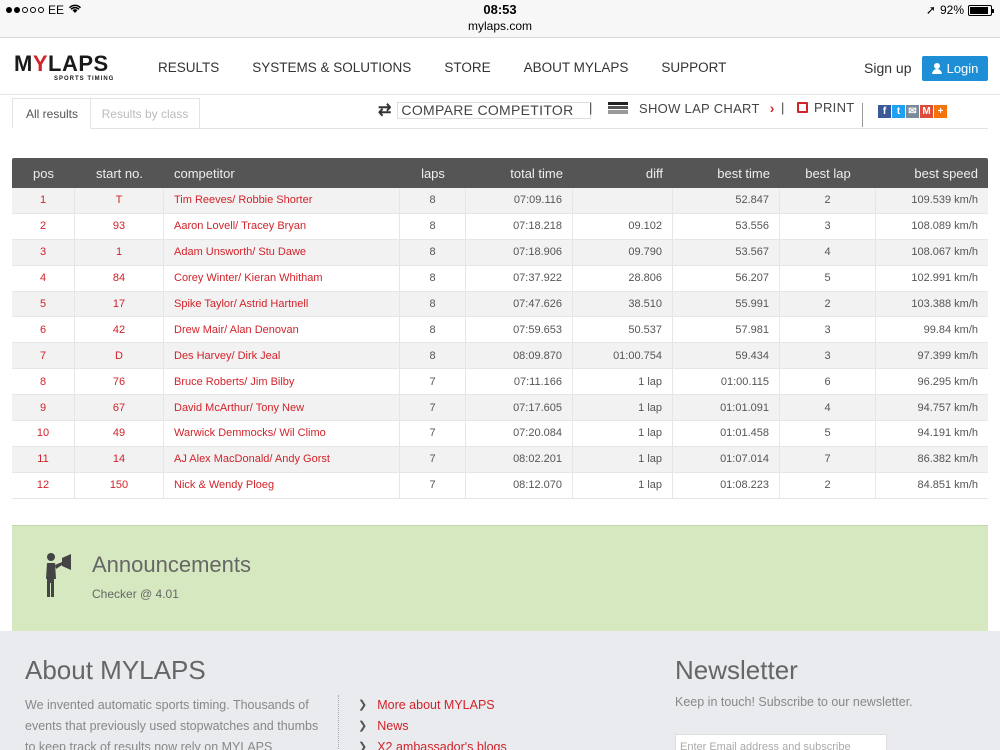 This screenshot has width=1000, height=750. What do you see at coordinates (282, 304) in the screenshot?
I see `cell-competitor: Spike Taylor/ Astrid Hartnell` at bounding box center [282, 304].